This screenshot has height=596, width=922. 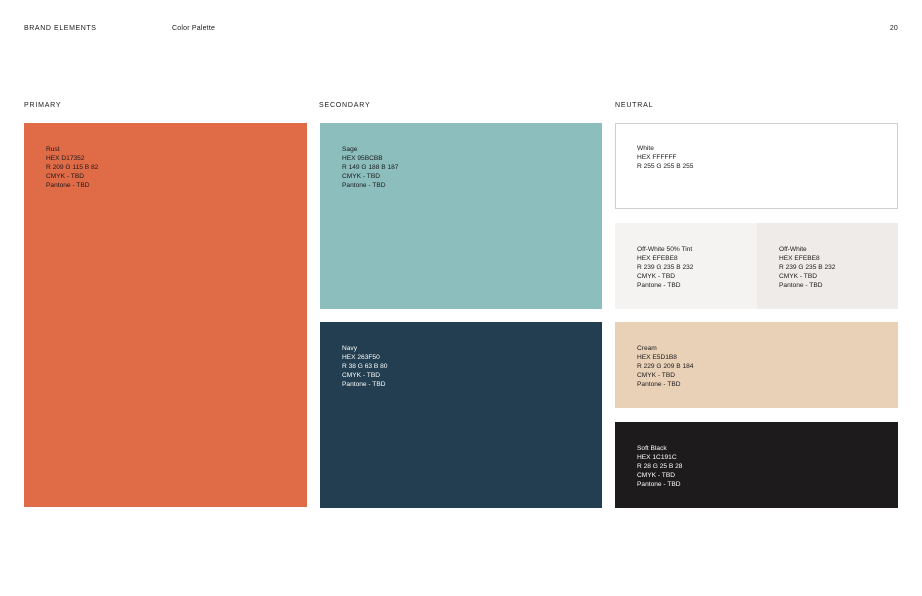 I want to click on swatch-name: Navy, so click(x=350, y=348).